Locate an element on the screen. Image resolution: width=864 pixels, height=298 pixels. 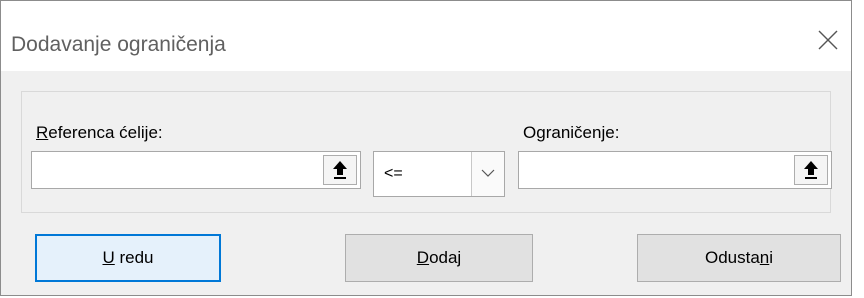
cell-reference-label: Referenca ćelije: is located at coordinates (99, 132).